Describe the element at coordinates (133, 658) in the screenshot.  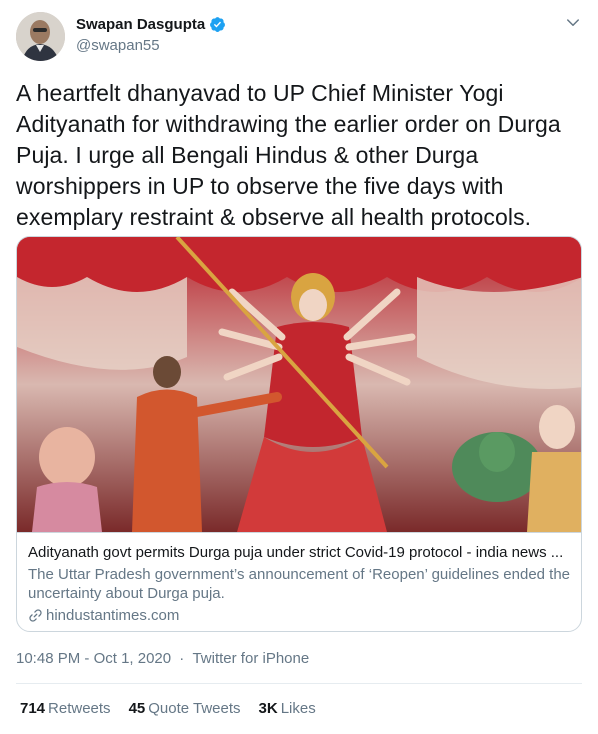
I see `tweet-date: Oct 1, 2020` at that location.